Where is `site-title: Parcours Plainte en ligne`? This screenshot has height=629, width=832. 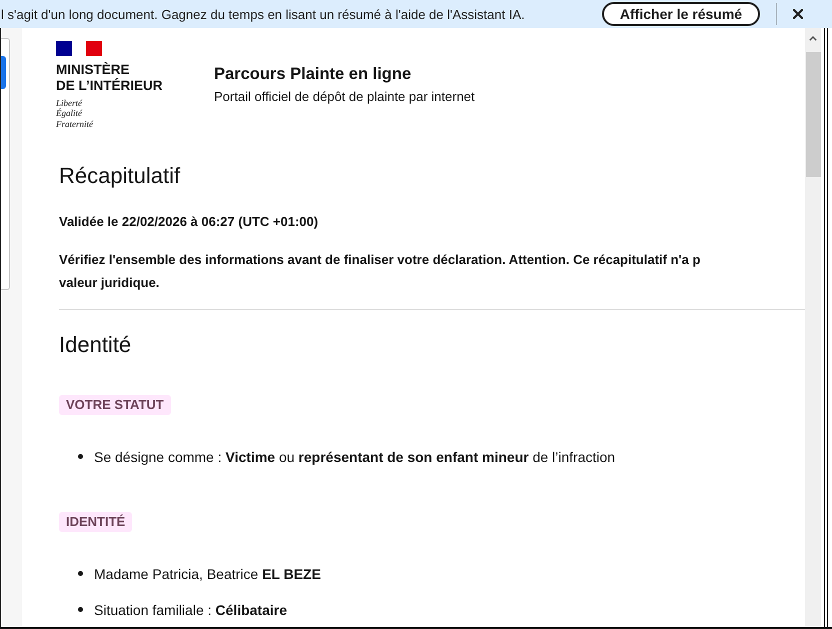
site-title: Parcours Plainte en ligne is located at coordinates (313, 74).